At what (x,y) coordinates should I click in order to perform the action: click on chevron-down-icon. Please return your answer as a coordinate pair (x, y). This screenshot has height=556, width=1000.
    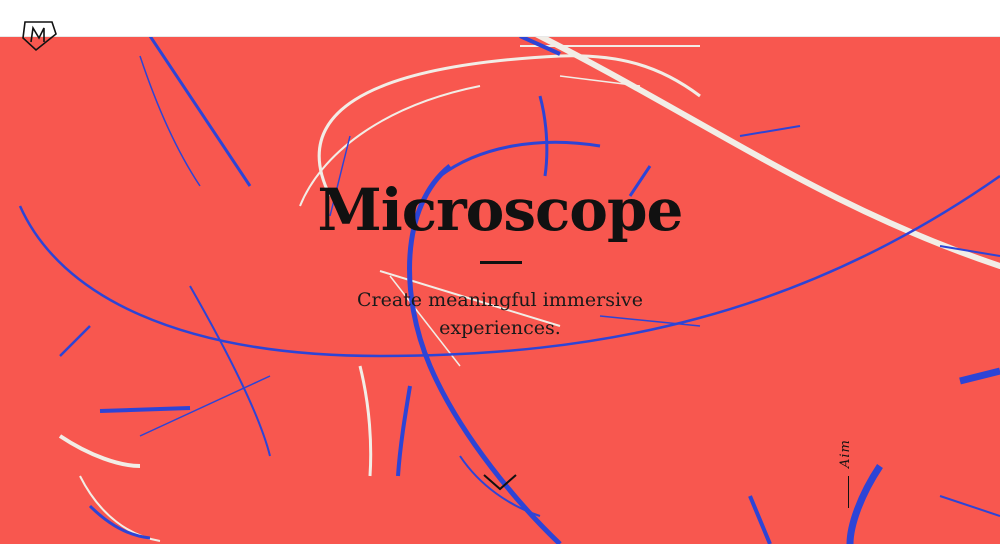
    Looking at the image, I should click on (500, 482).